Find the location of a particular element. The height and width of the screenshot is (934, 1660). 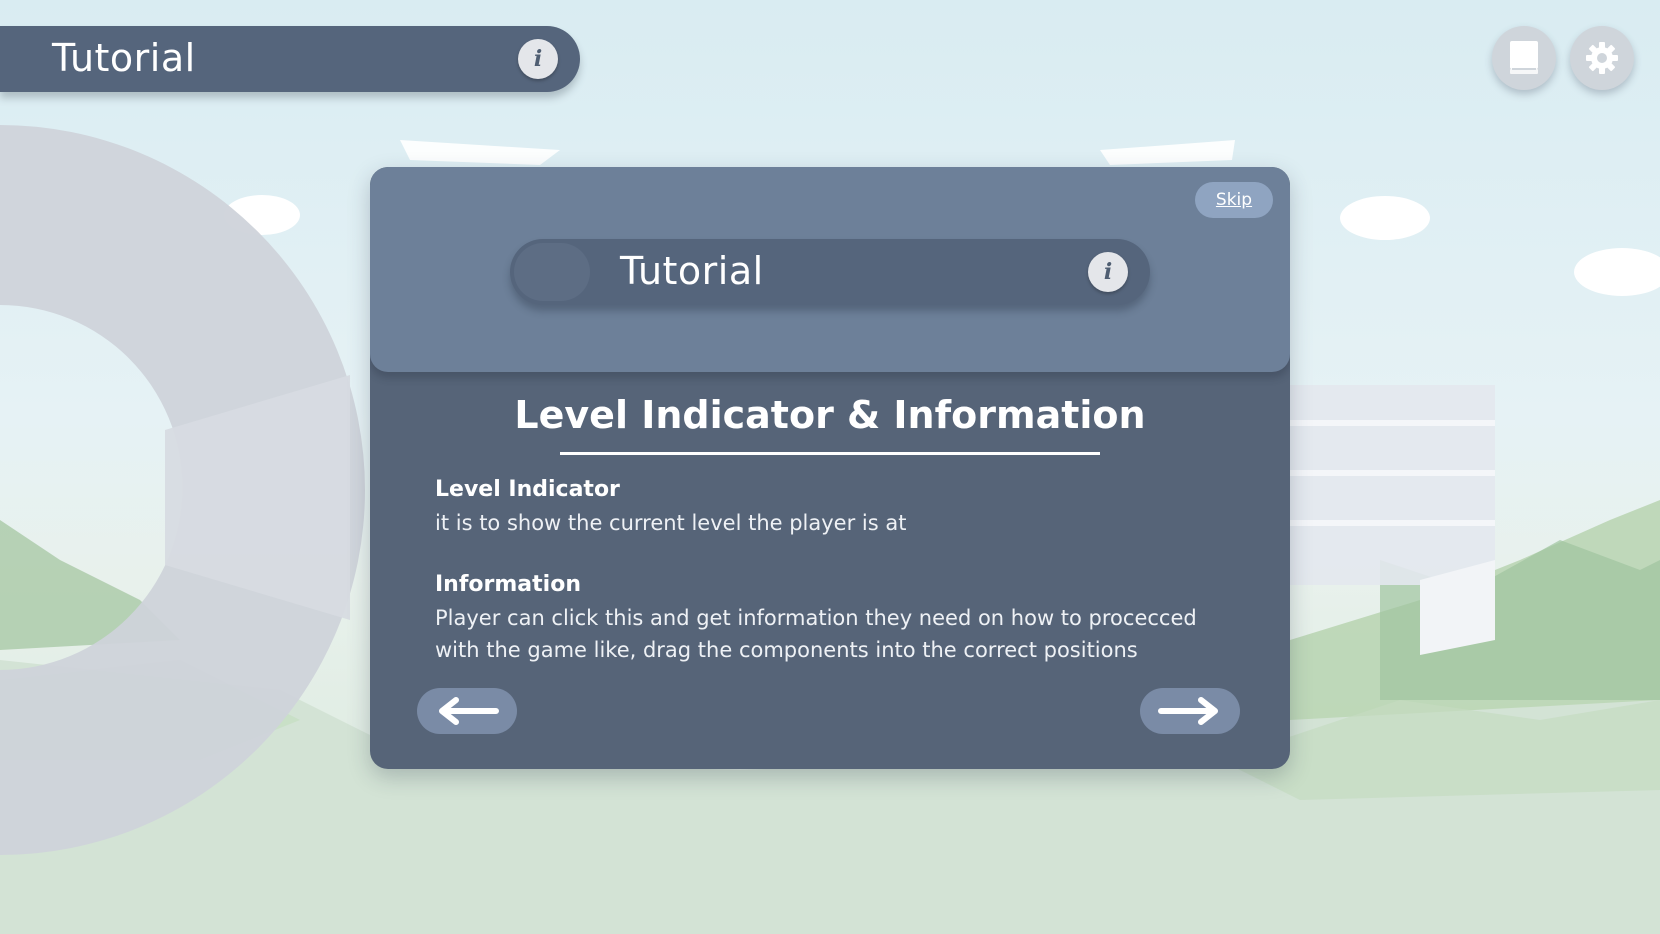

gear-icon is located at coordinates (1602, 58).